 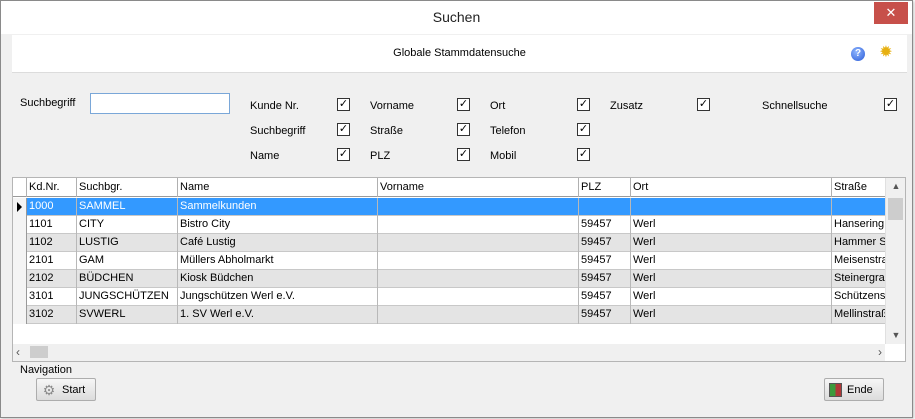 I want to click on end-button: Ende, so click(x=854, y=389).